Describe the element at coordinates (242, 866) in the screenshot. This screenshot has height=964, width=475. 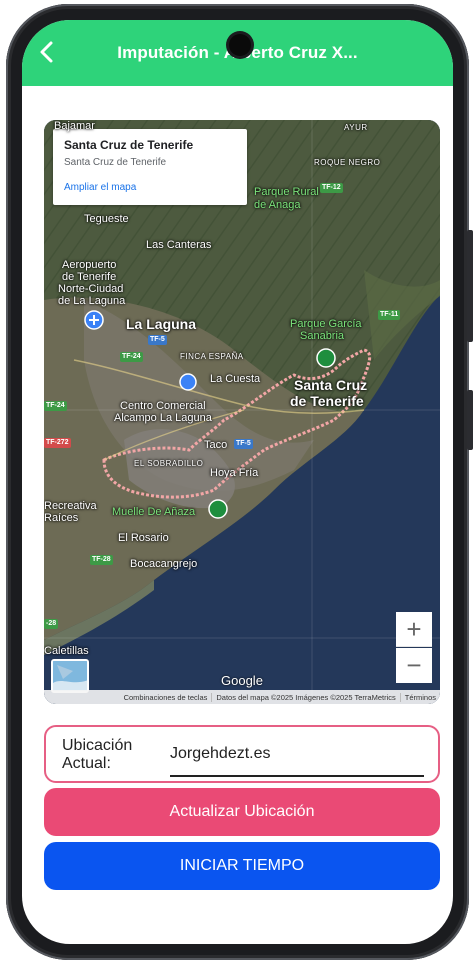
I see `start-time-button: INICIAR TIEMPO` at that location.